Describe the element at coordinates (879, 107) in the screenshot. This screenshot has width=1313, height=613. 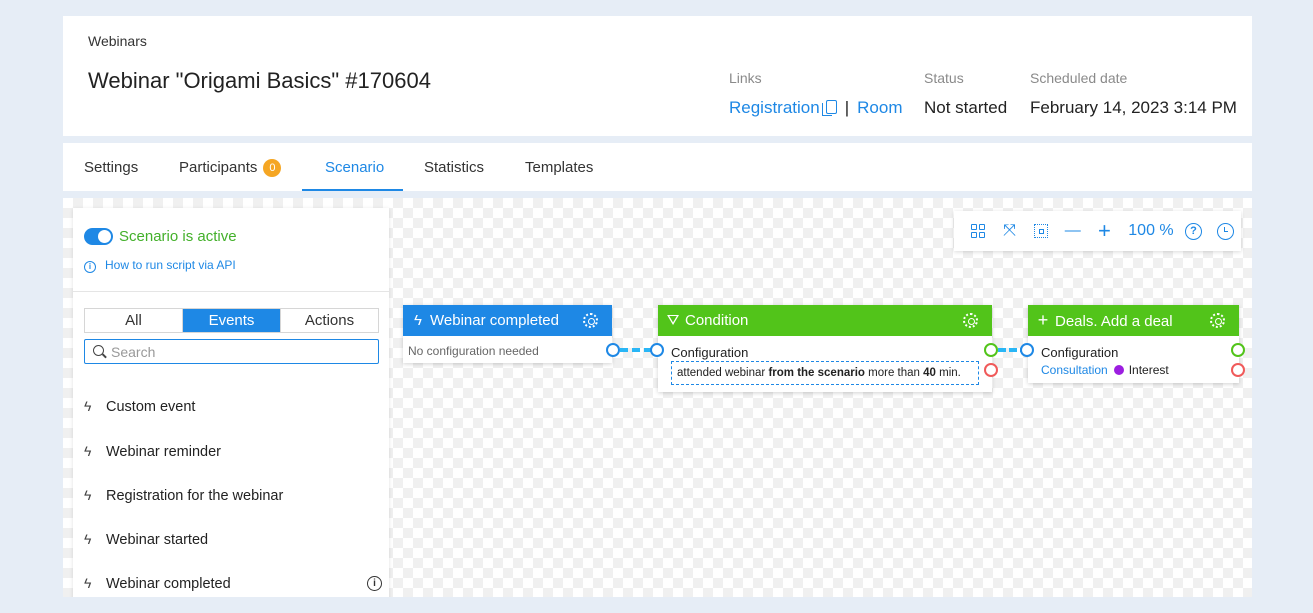
I see `room-link: Room` at that location.